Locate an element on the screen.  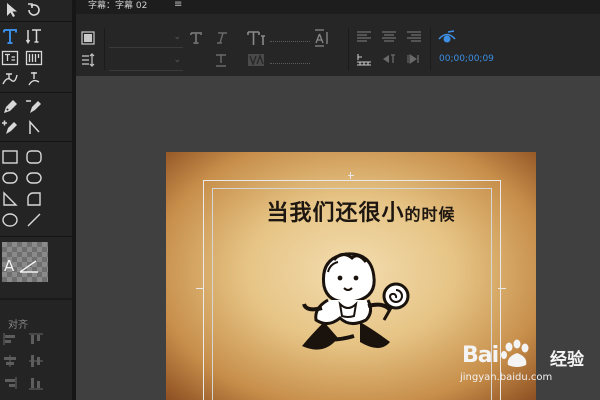
align-center-v-icon is located at coordinates (36, 361).